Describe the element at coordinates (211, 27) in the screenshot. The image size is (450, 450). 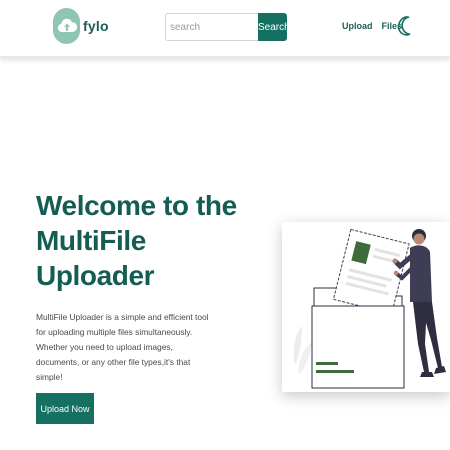
I see `search-input` at that location.